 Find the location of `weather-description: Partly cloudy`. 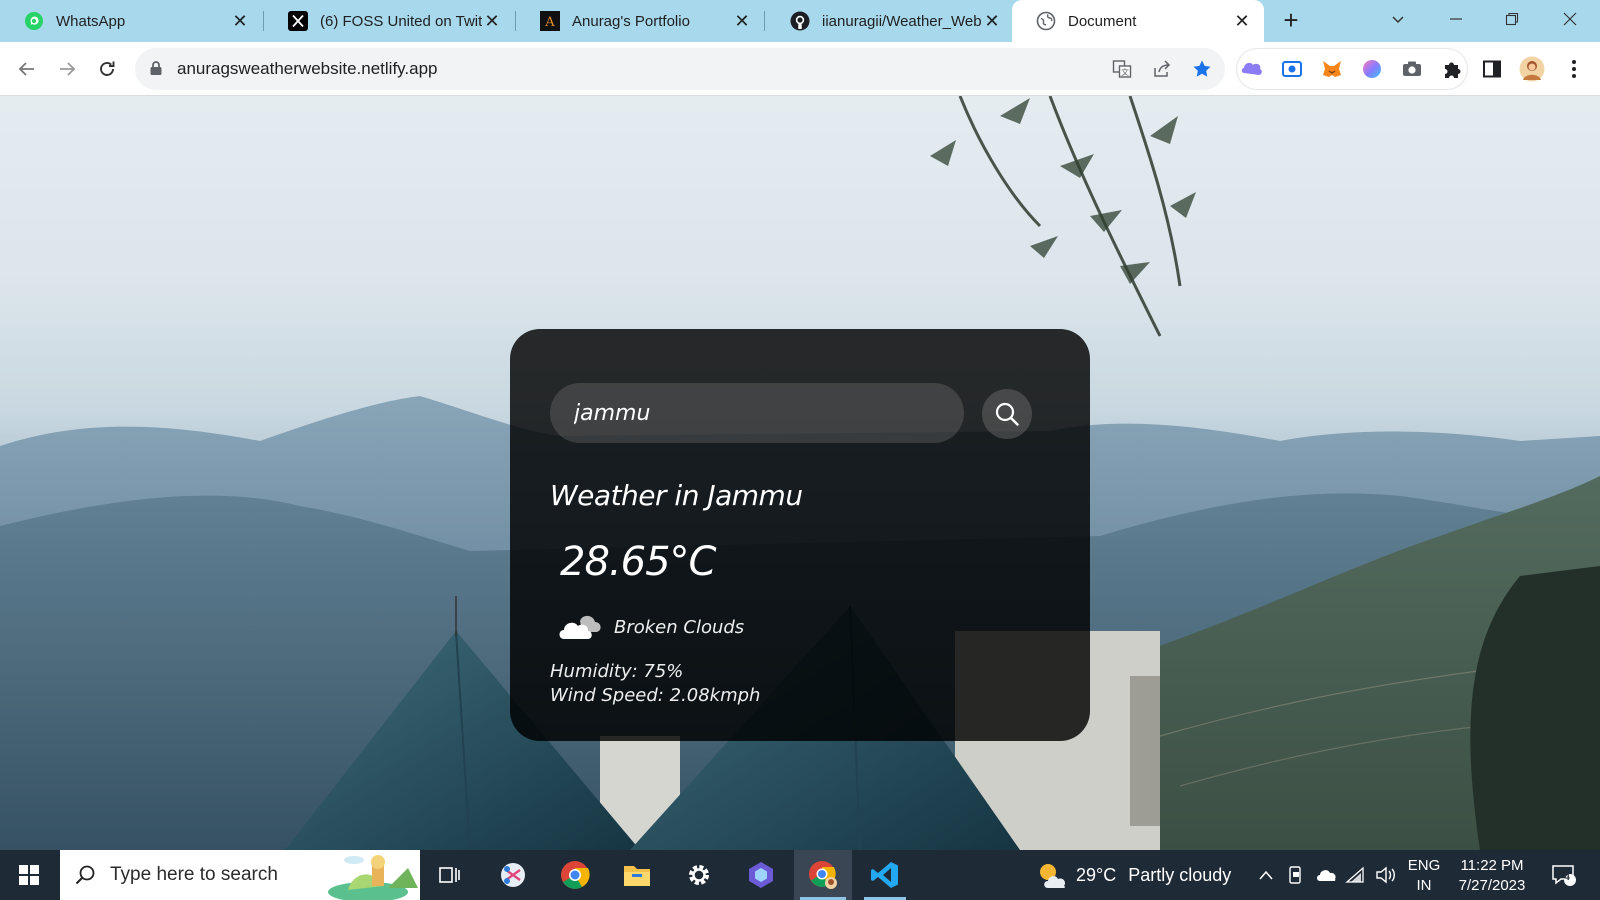

weather-description: Partly cloudy is located at coordinates (1180, 874).